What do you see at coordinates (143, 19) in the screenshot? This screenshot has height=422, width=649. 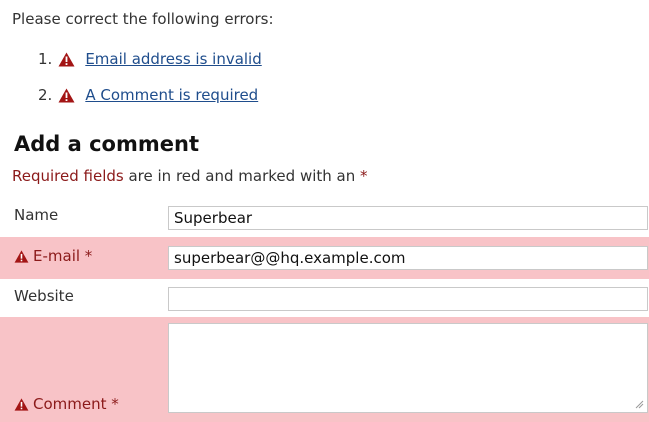 I see `error-summary-intro: Please correct the following errors:` at bounding box center [143, 19].